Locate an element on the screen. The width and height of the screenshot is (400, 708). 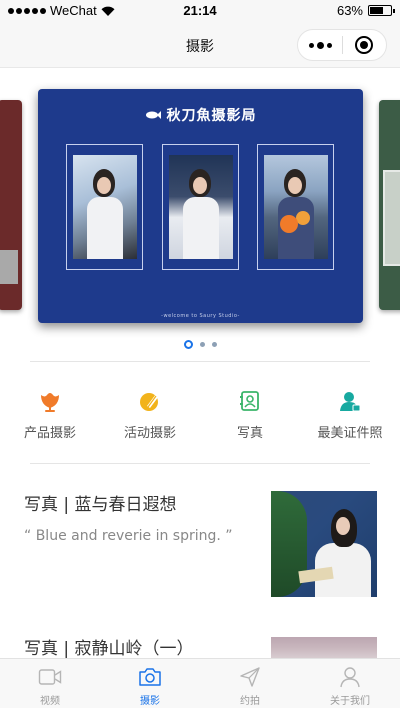
article-subtitle: “ Blue and reverie in spring. ” is located at coordinates (128, 536).